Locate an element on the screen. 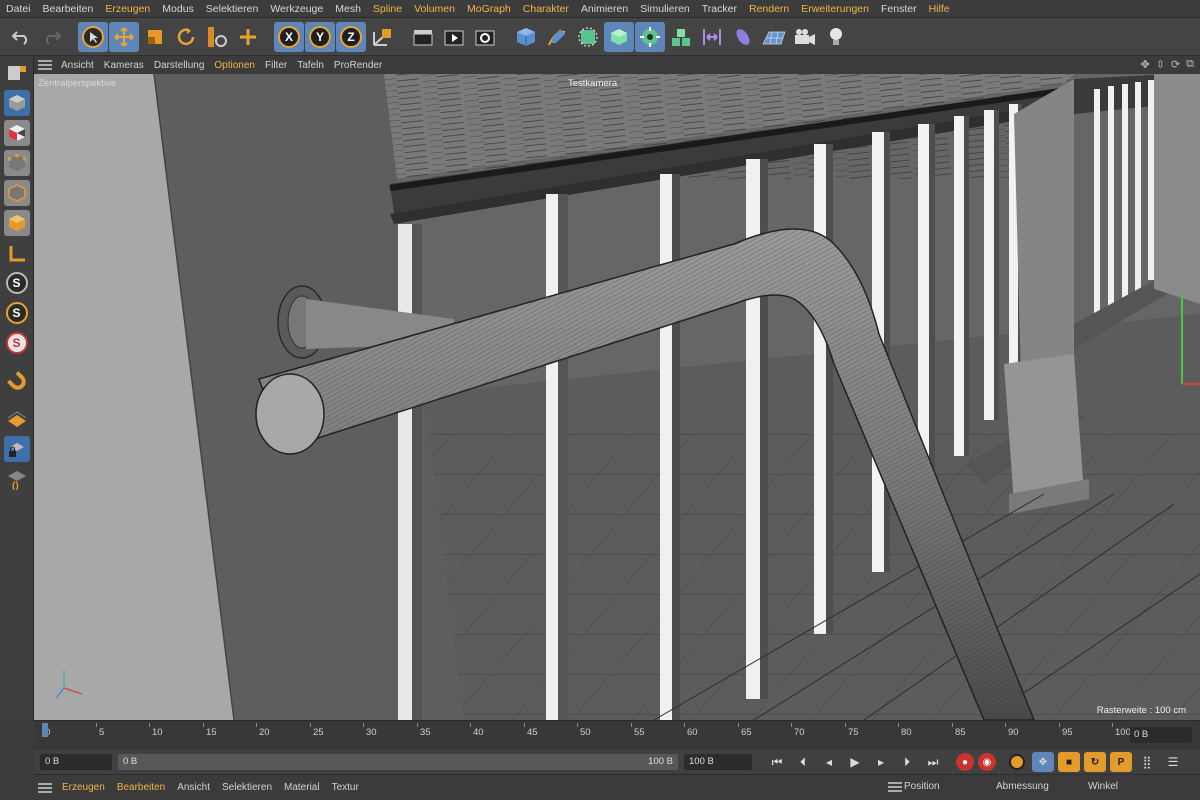 This screenshot has width=1200, height=800. material-menu-material: Material is located at coordinates (302, 787).